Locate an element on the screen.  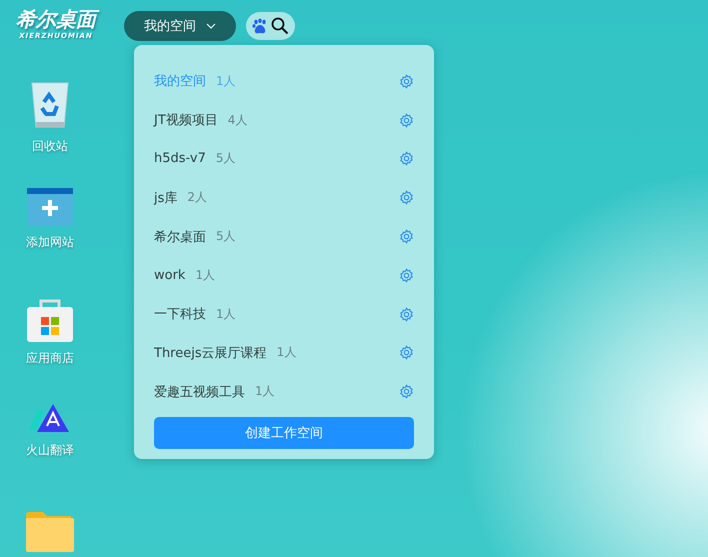
space-name: js库 is located at coordinates (166, 197).